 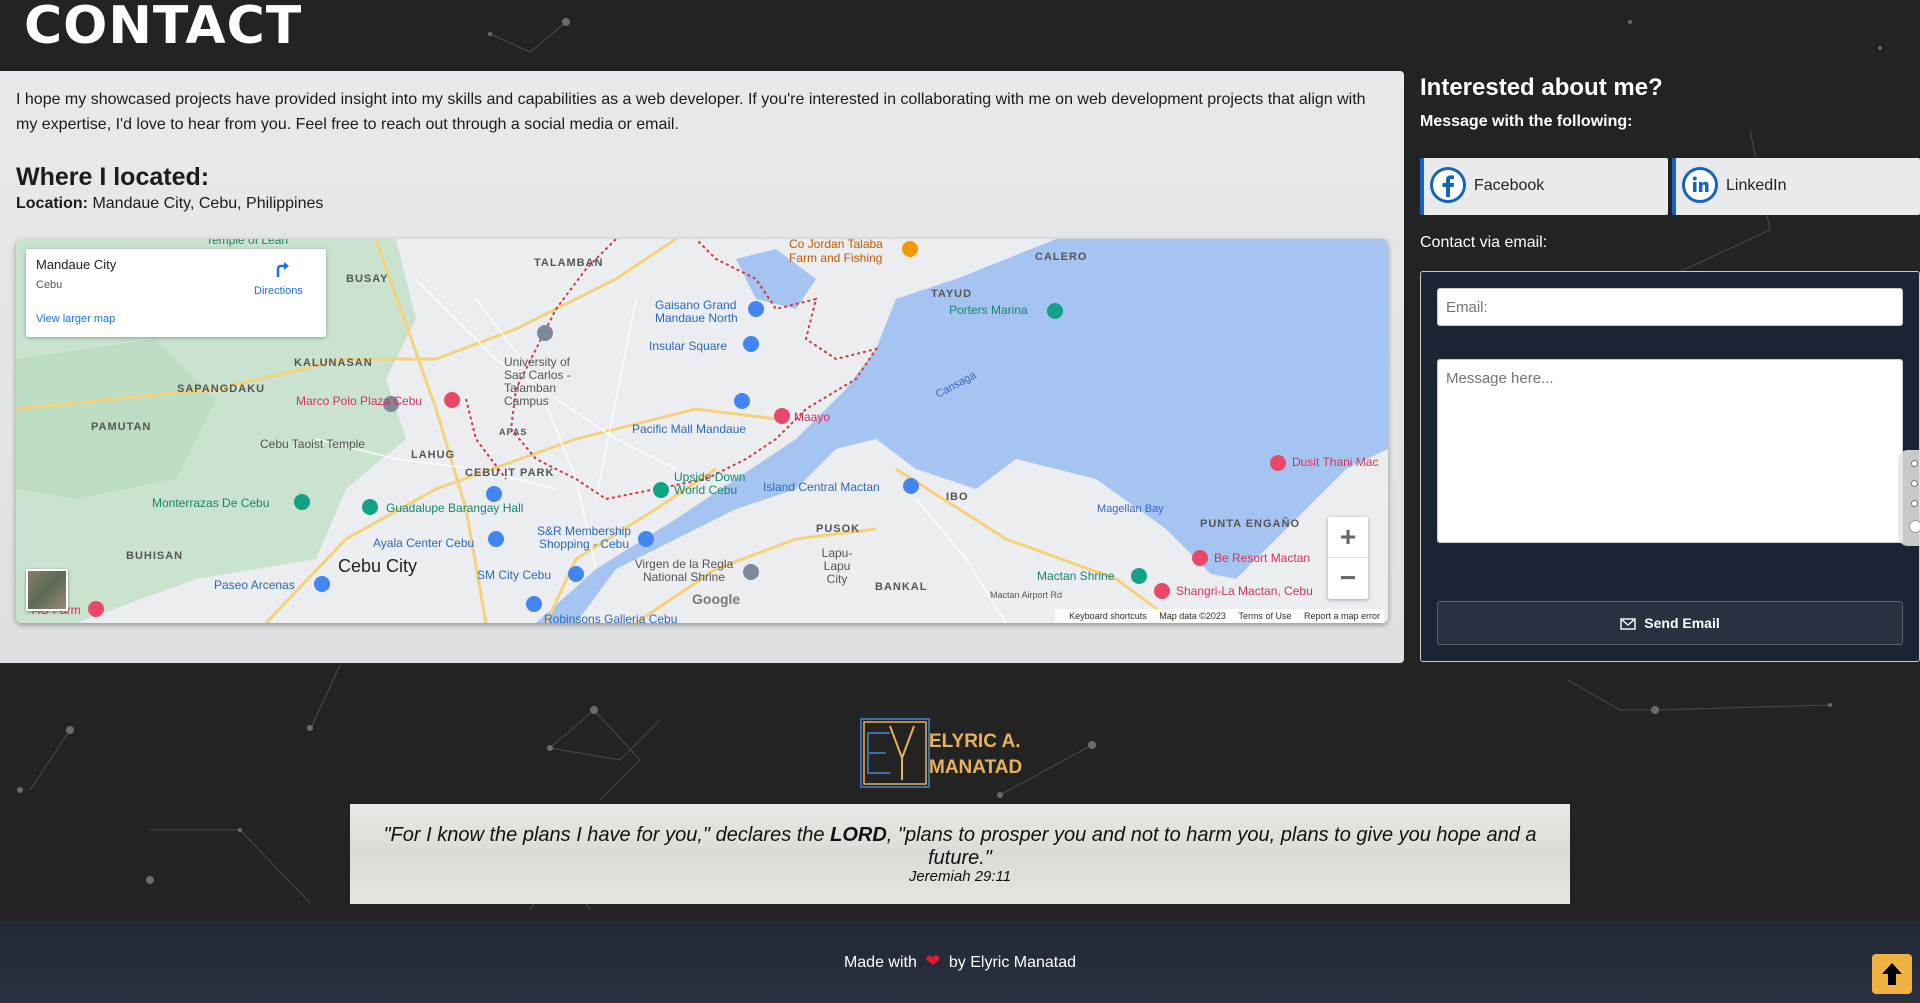 What do you see at coordinates (1250, 524) in the screenshot?
I see `map-label-punta-engano: PUNTA ENGAÑO` at bounding box center [1250, 524].